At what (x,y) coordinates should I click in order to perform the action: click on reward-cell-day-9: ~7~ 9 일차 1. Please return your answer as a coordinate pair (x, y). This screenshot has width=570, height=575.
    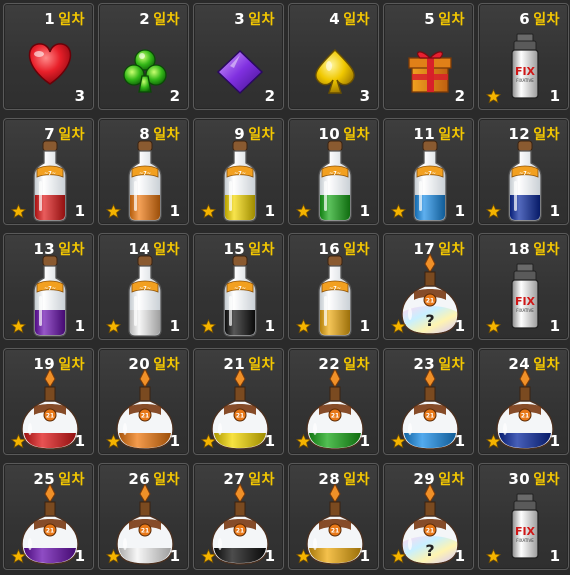
    Looking at the image, I should click on (238, 171).